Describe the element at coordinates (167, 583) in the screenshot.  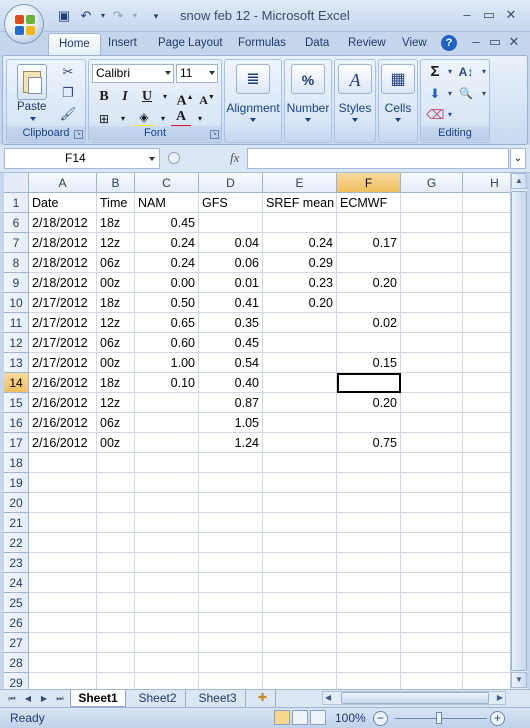
I see `cell-c24` at that location.